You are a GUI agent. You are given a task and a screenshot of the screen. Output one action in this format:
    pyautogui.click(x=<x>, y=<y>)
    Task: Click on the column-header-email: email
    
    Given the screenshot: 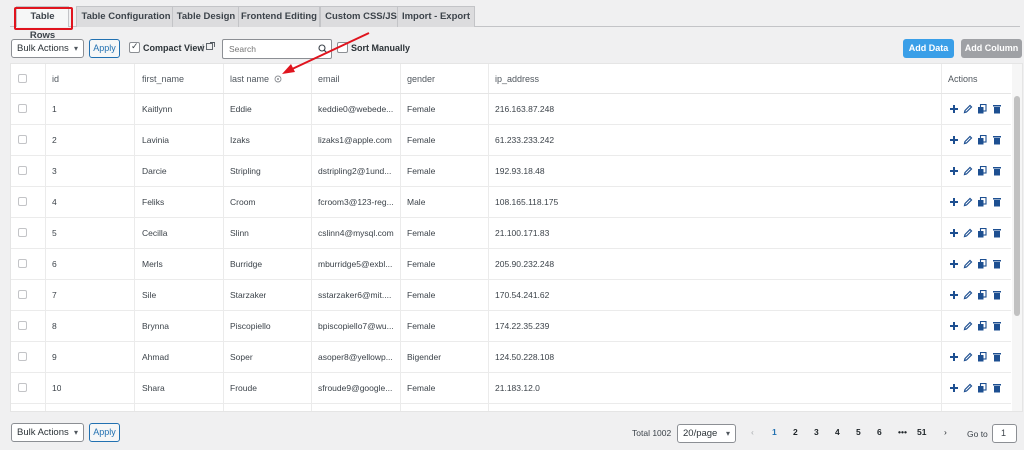 What is the action you would take?
    pyautogui.click(x=329, y=79)
    